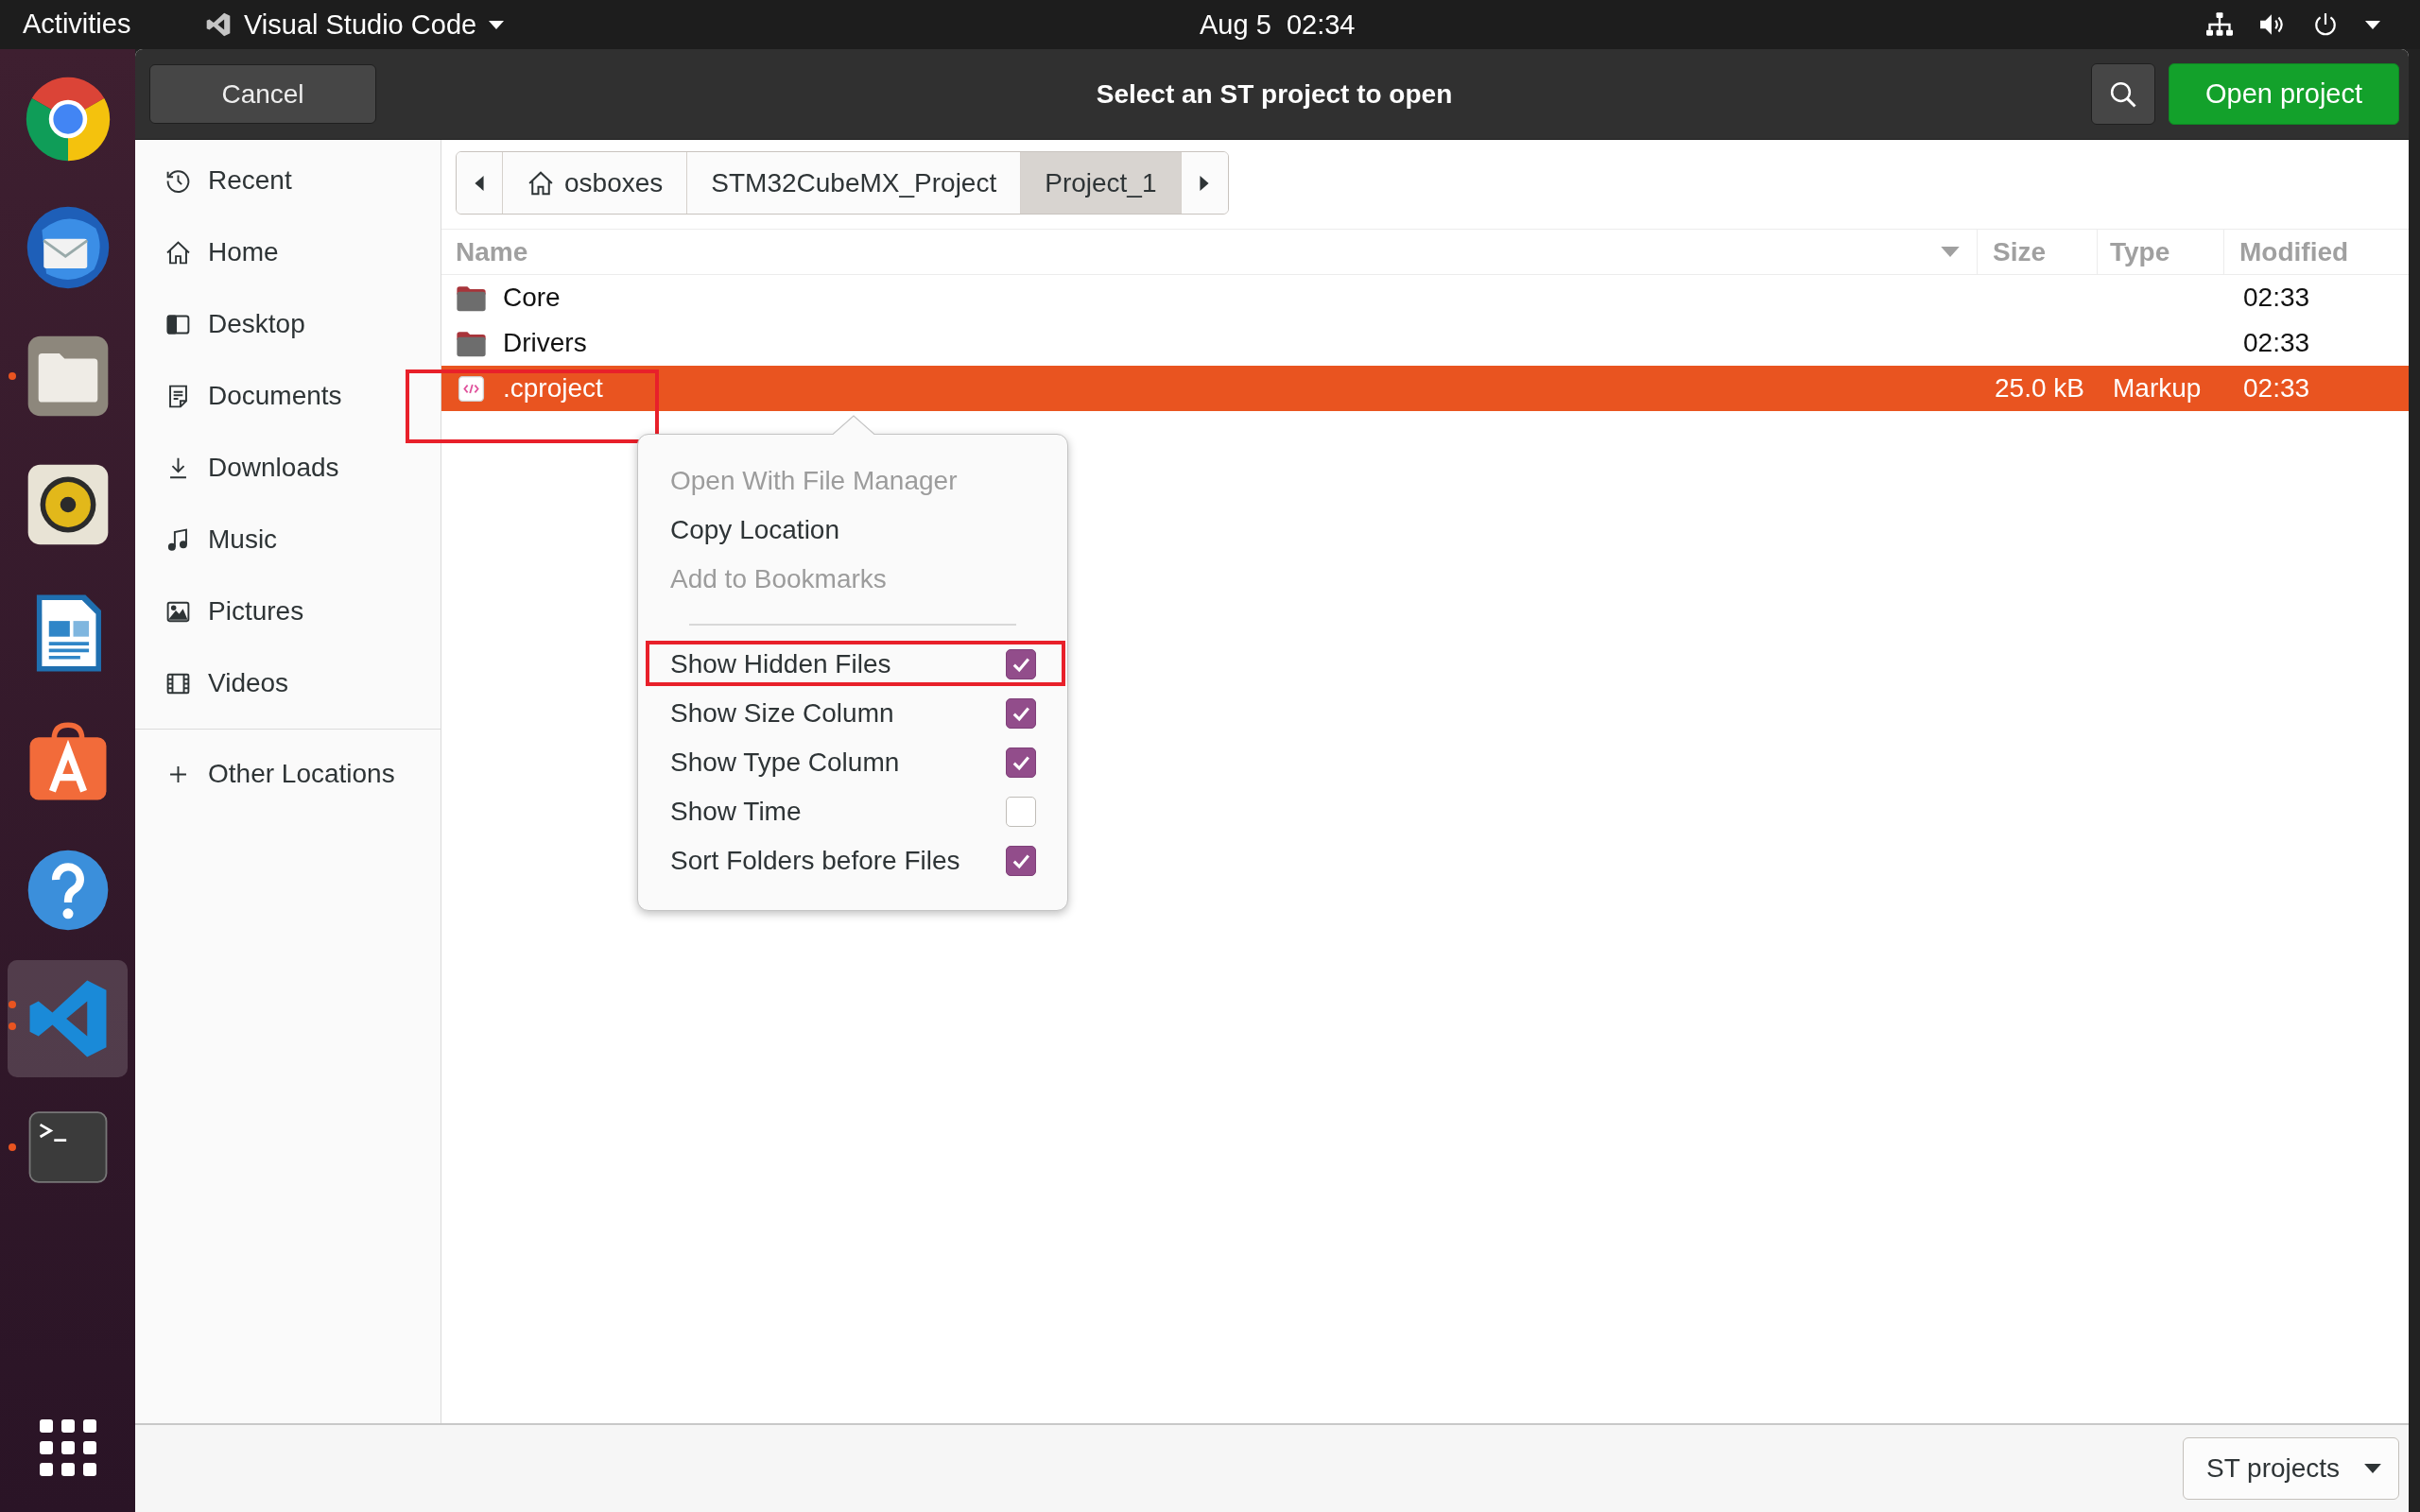  I want to click on scroll-left-button, so click(480, 183).